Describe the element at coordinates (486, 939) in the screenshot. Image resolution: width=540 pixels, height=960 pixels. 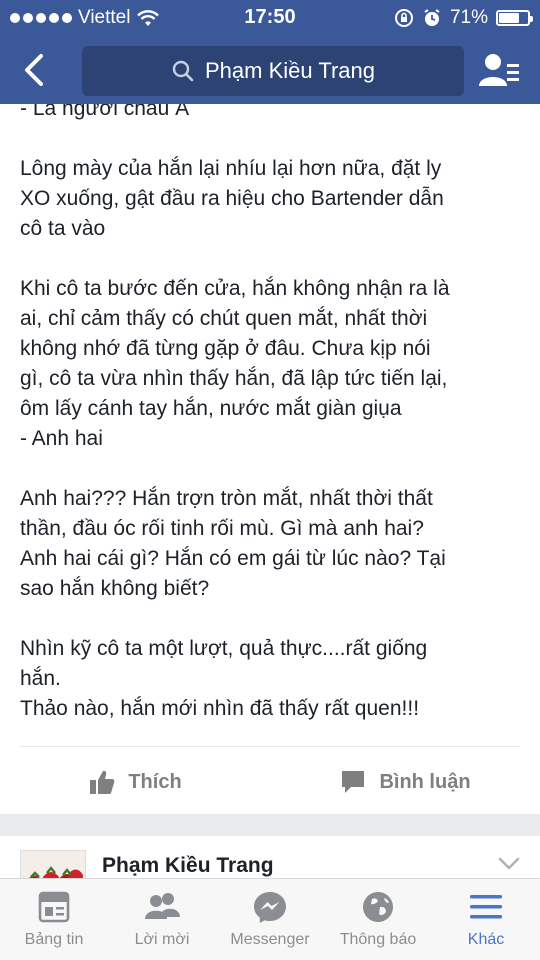
I see `tab-label: Khác` at that location.